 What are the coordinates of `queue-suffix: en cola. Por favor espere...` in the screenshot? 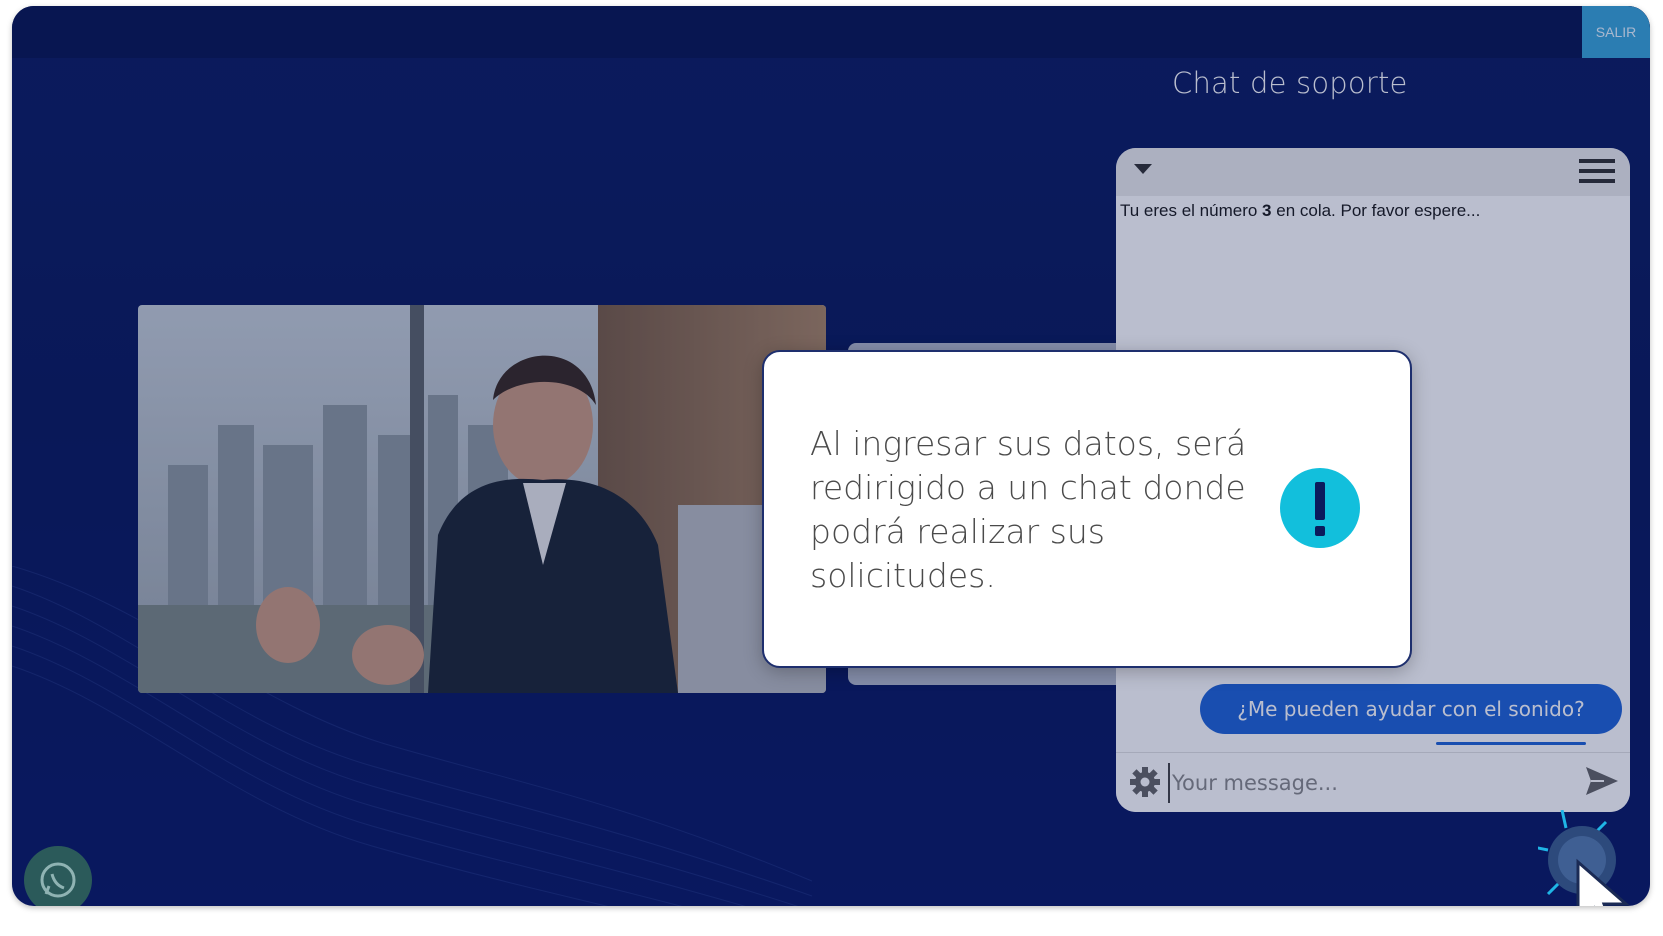 It's located at (1376, 210).